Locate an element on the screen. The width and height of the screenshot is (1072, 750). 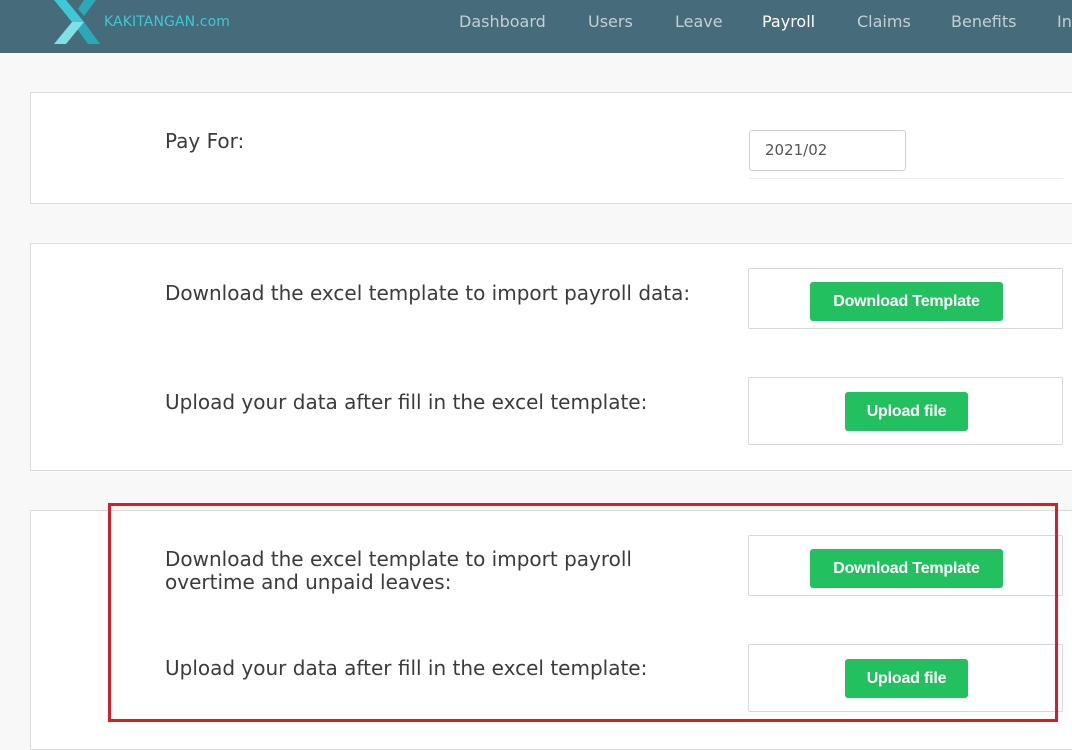
upload-file-button: Upload file is located at coordinates (906, 411).